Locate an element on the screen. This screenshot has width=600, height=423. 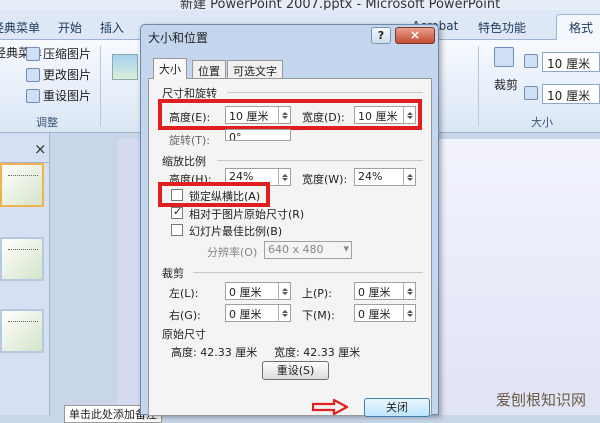
tab-format: 格式 is located at coordinates (578, 28).